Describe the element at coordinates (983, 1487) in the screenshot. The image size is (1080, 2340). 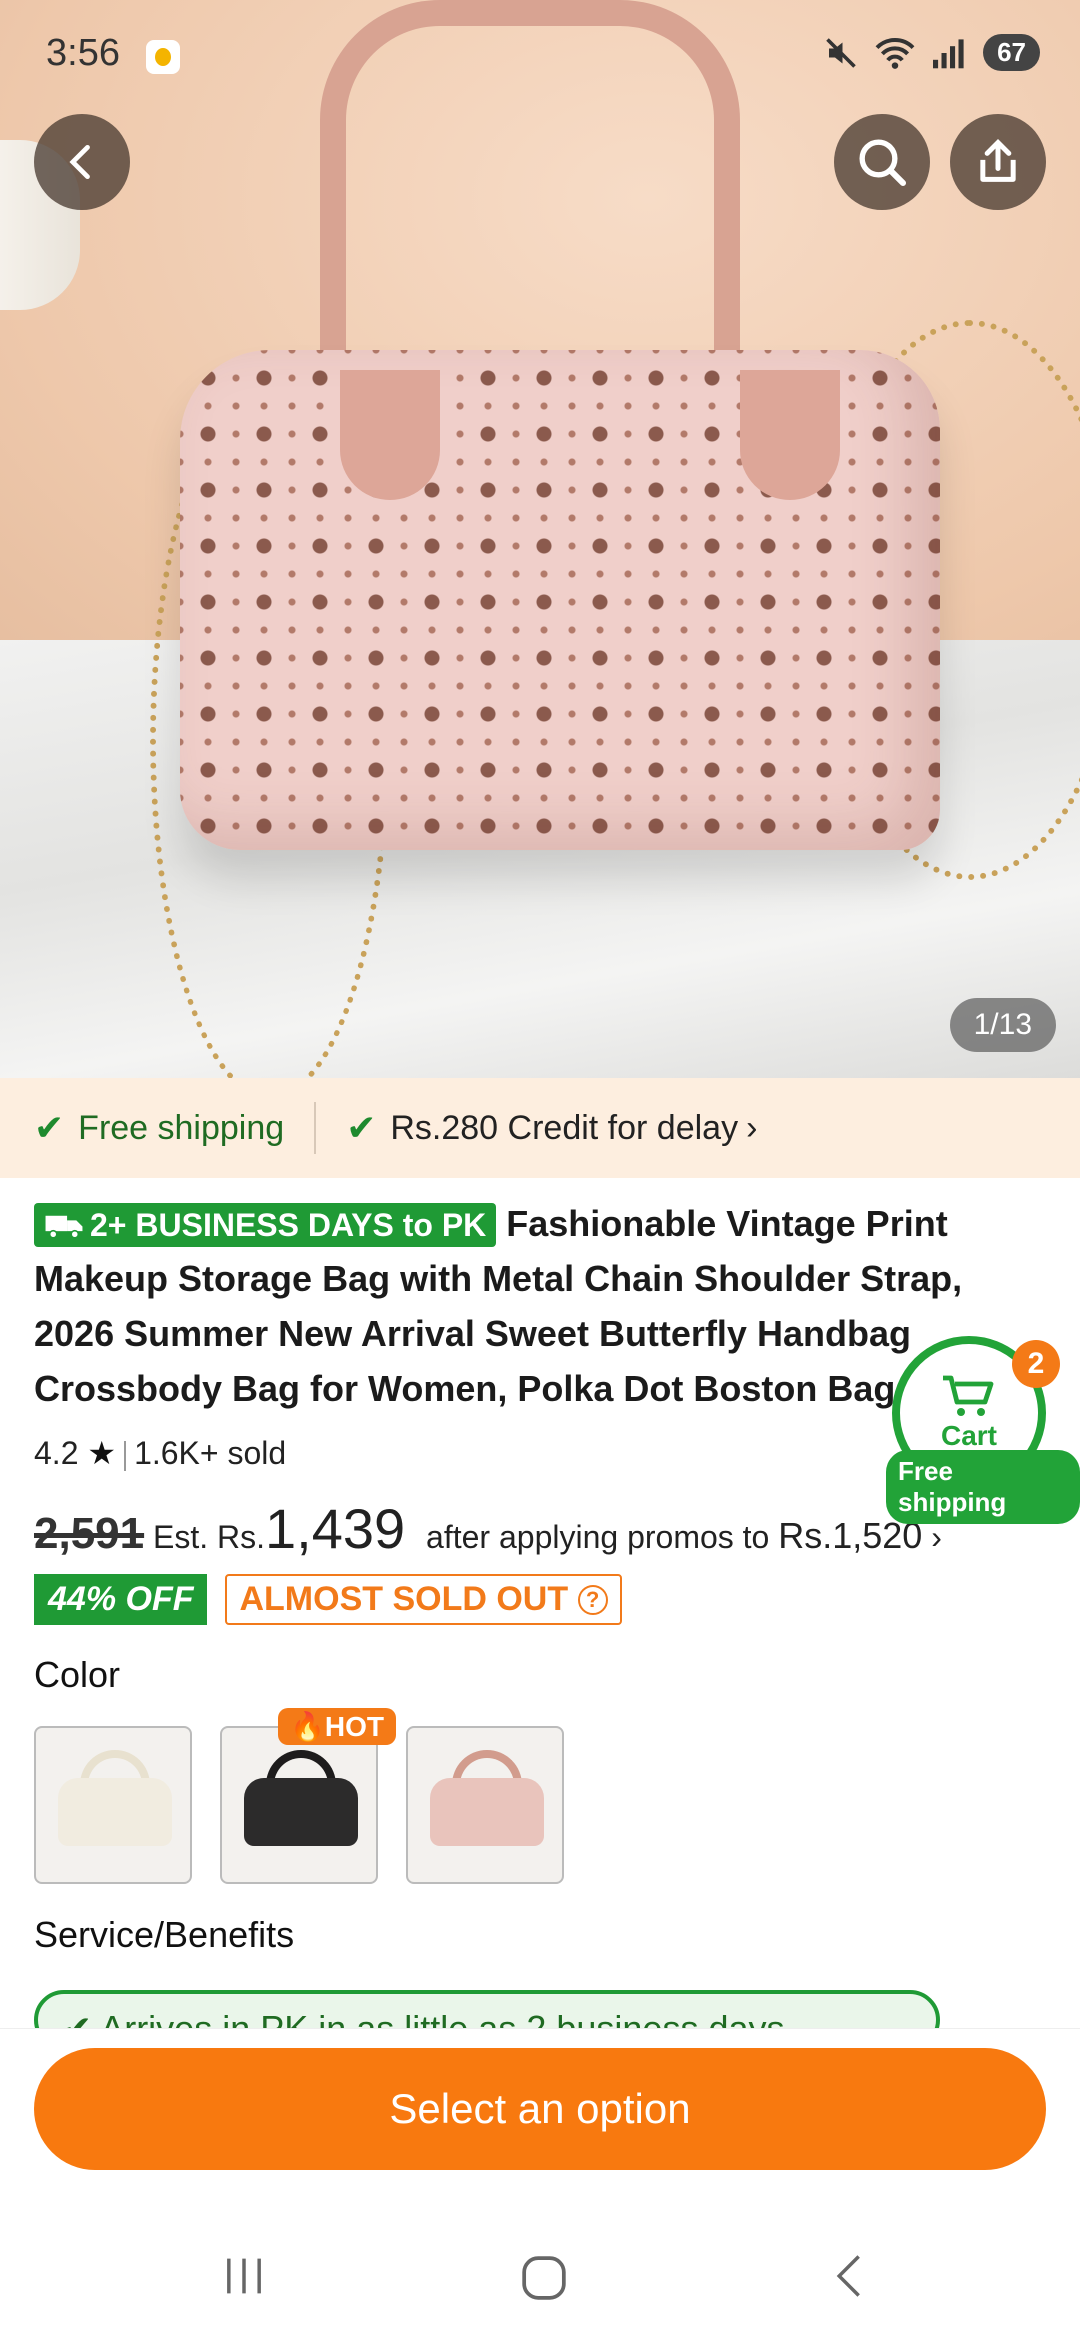
I see `cart-free-shipping-badge: Free shipping` at that location.